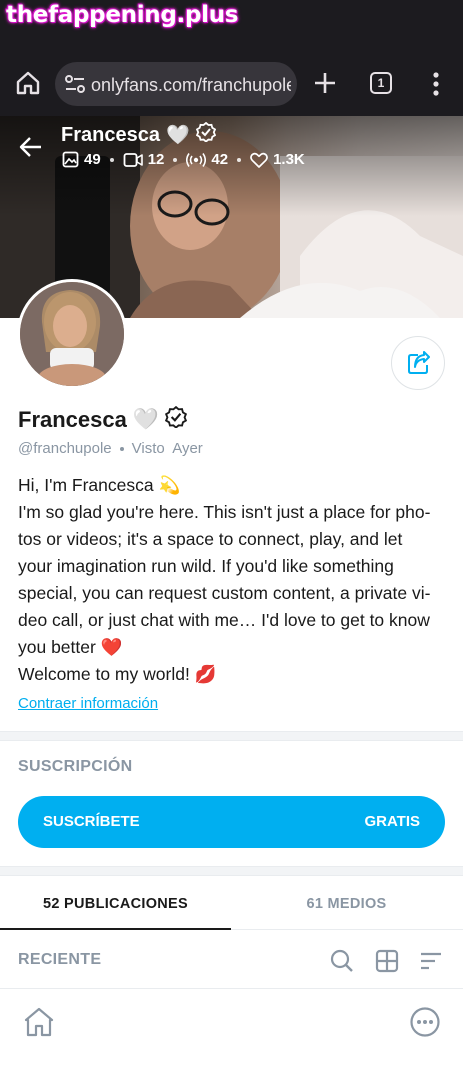 The height and width of the screenshot is (1080, 463). I want to click on share-icon, so click(419, 362).